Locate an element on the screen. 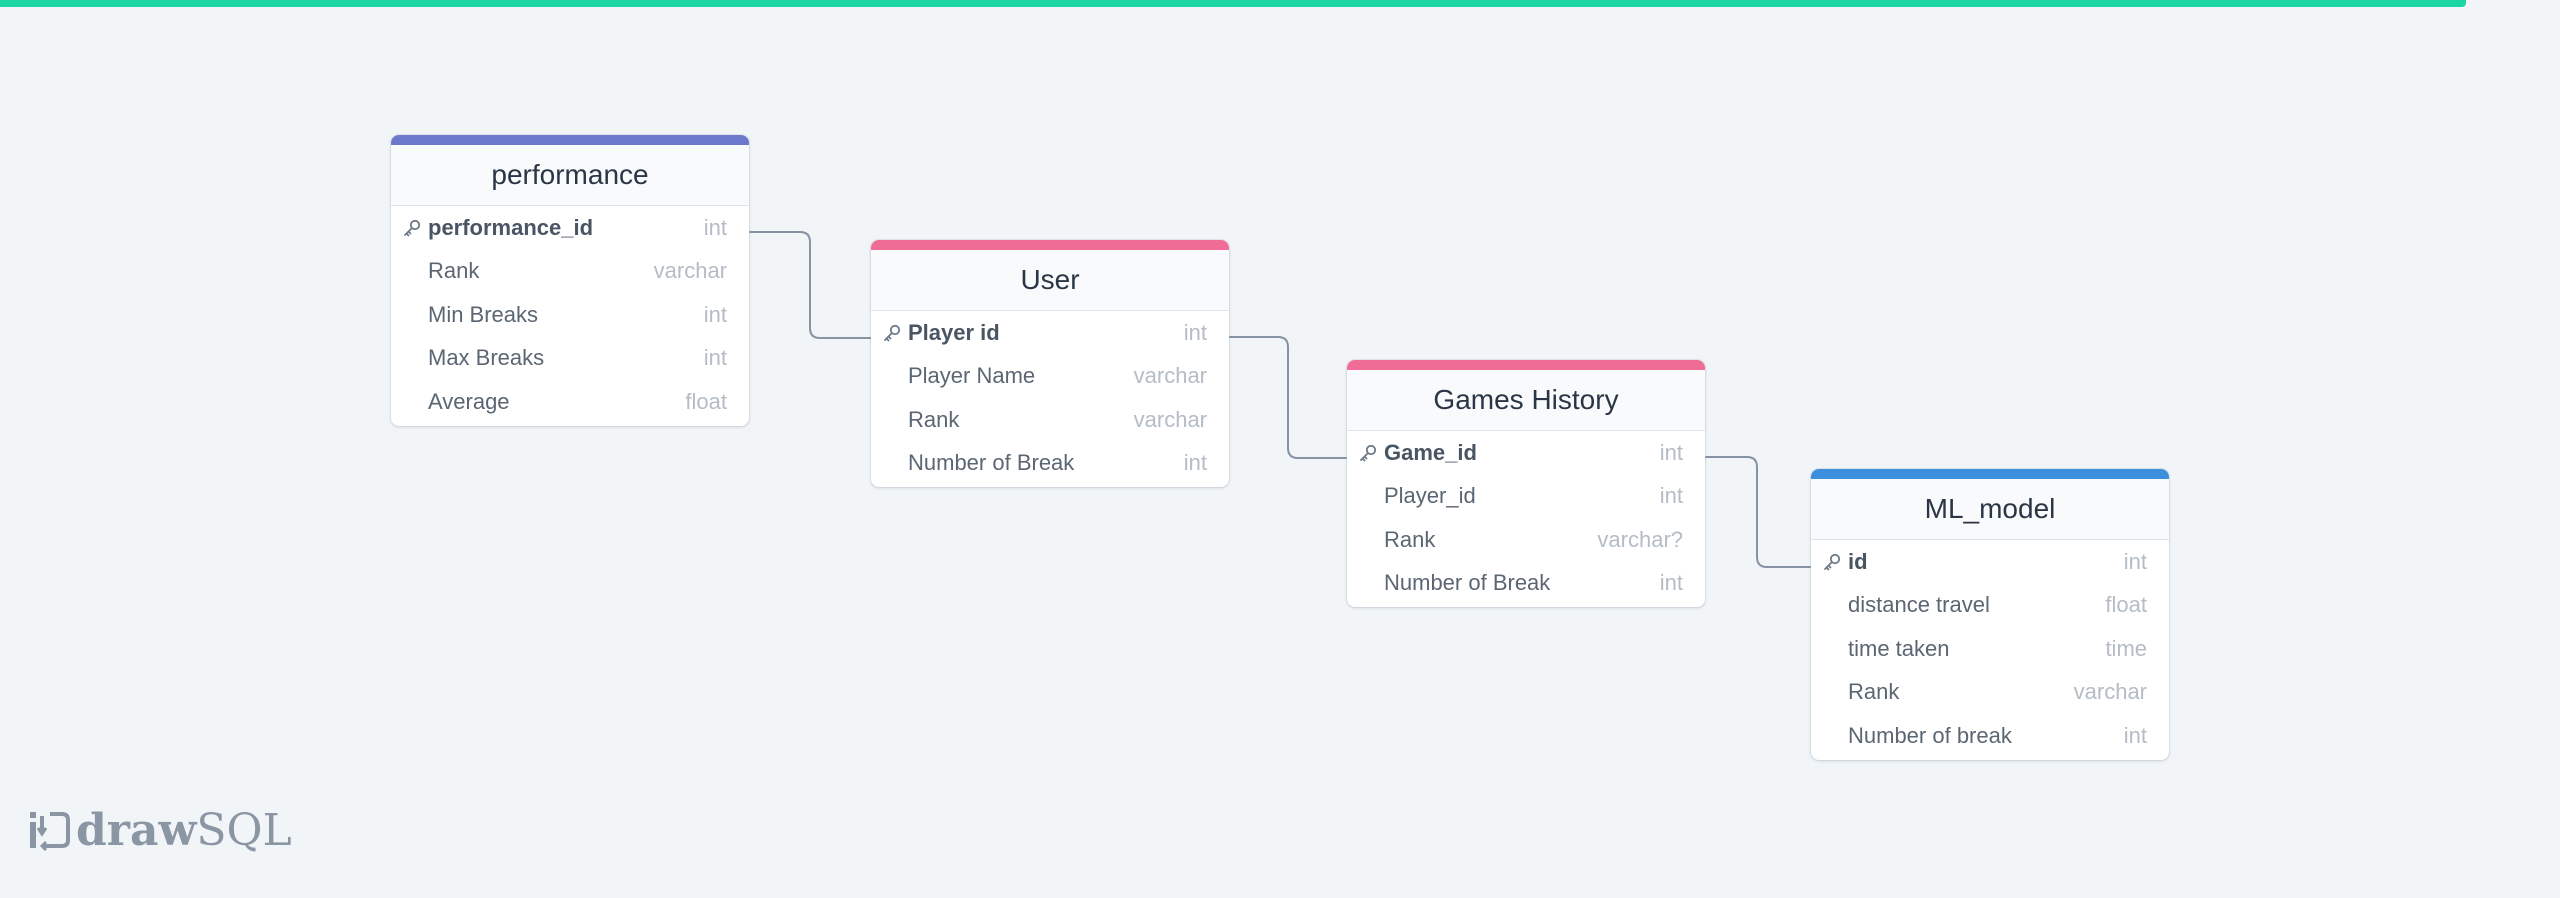 The height and width of the screenshot is (898, 2560). column-row-primary-key: id int is located at coordinates (1990, 562).